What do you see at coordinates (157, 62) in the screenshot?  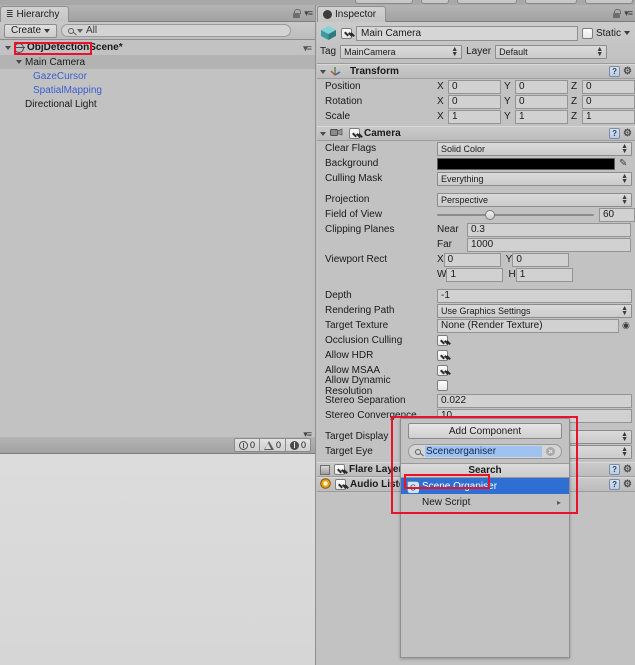 I see `hierarchy-item-main-camera: Main Camera` at bounding box center [157, 62].